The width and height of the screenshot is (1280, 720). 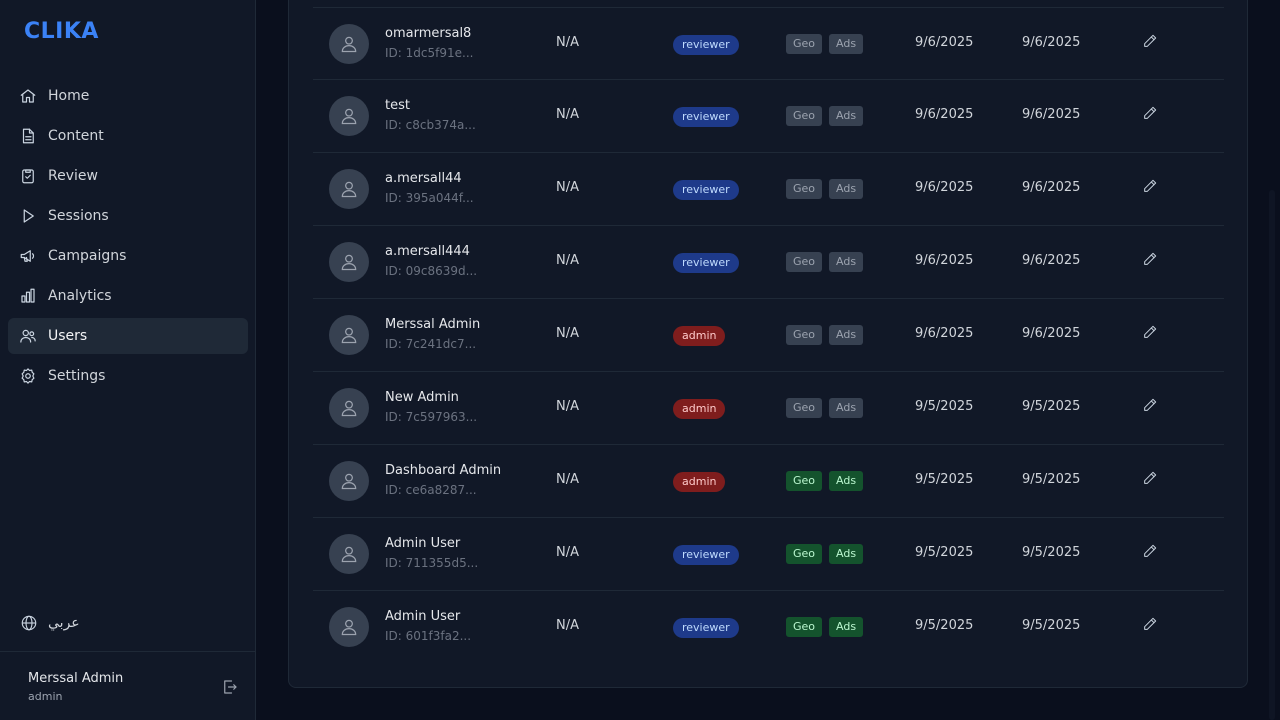 What do you see at coordinates (423, 178) in the screenshot?
I see `user-name: a.mersall44` at bounding box center [423, 178].